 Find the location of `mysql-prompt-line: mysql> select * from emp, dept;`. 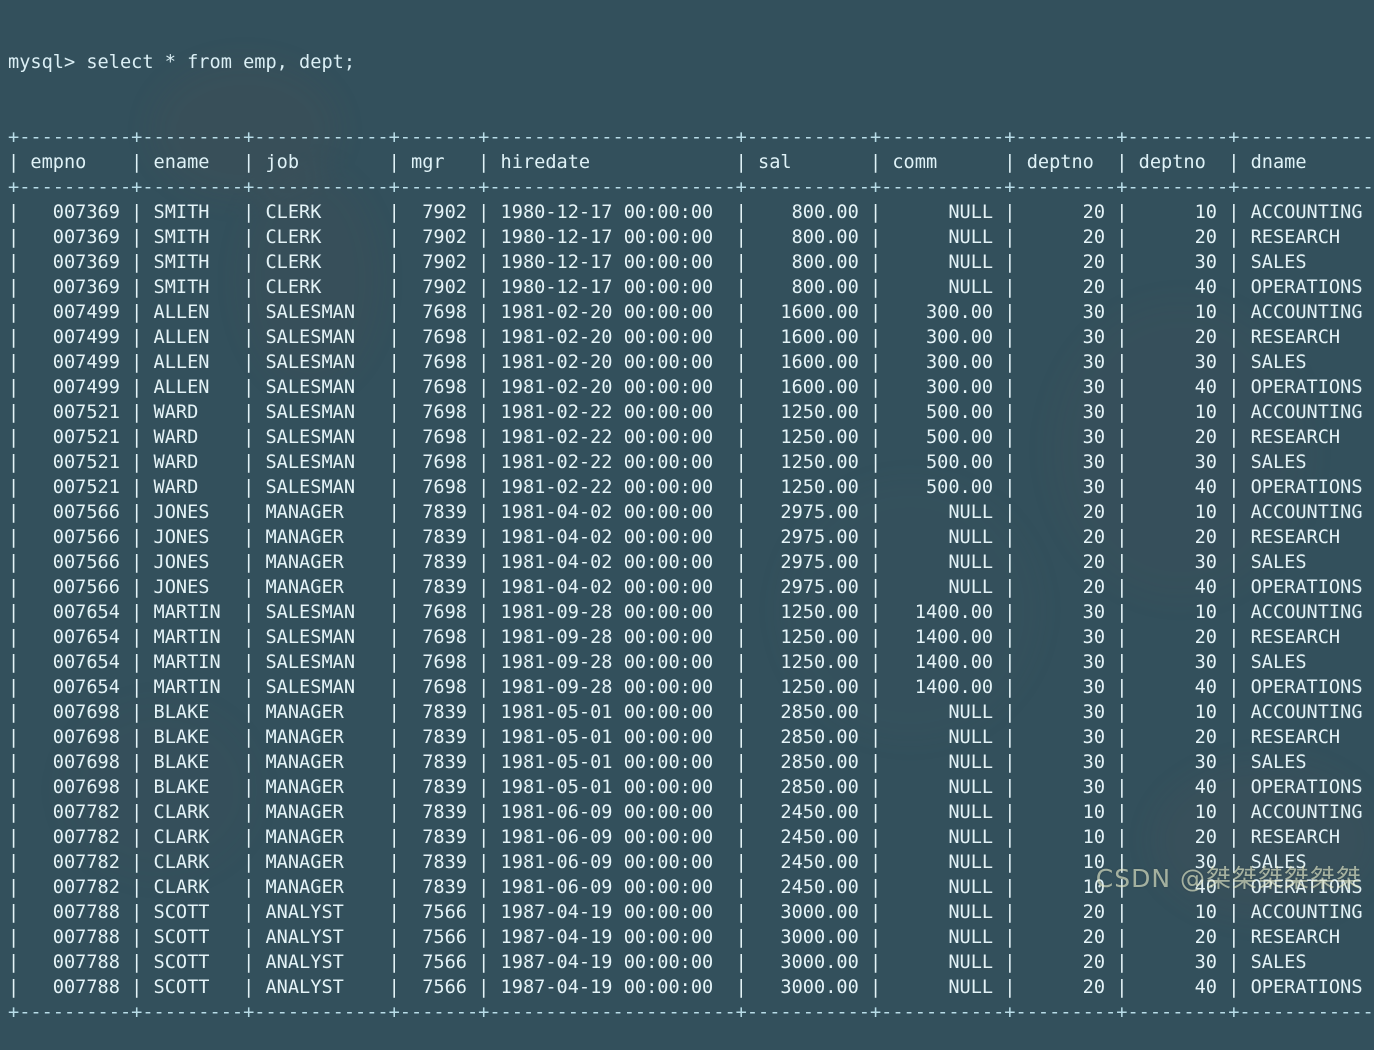

mysql-prompt-line: mysql> select * from emp, dept; is located at coordinates (182, 62).